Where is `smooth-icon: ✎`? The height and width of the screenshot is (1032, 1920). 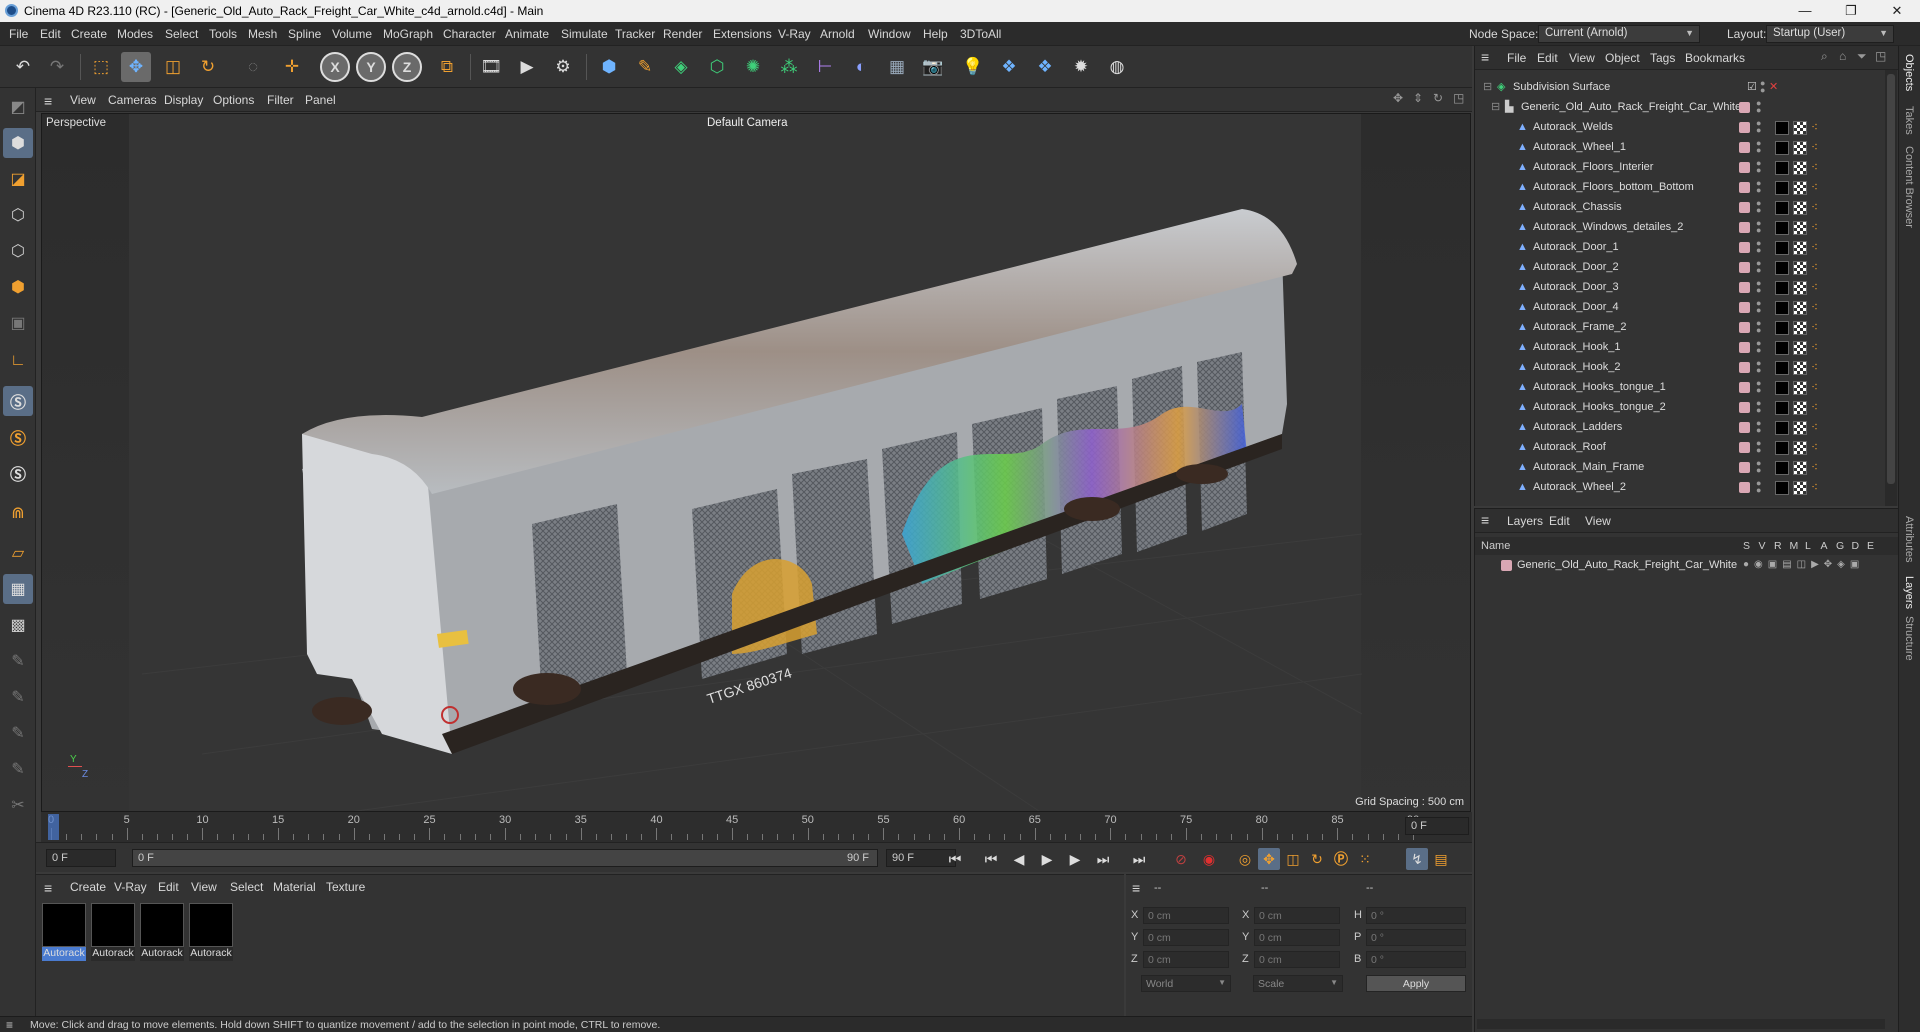 smooth-icon: ✎ is located at coordinates (18, 769).